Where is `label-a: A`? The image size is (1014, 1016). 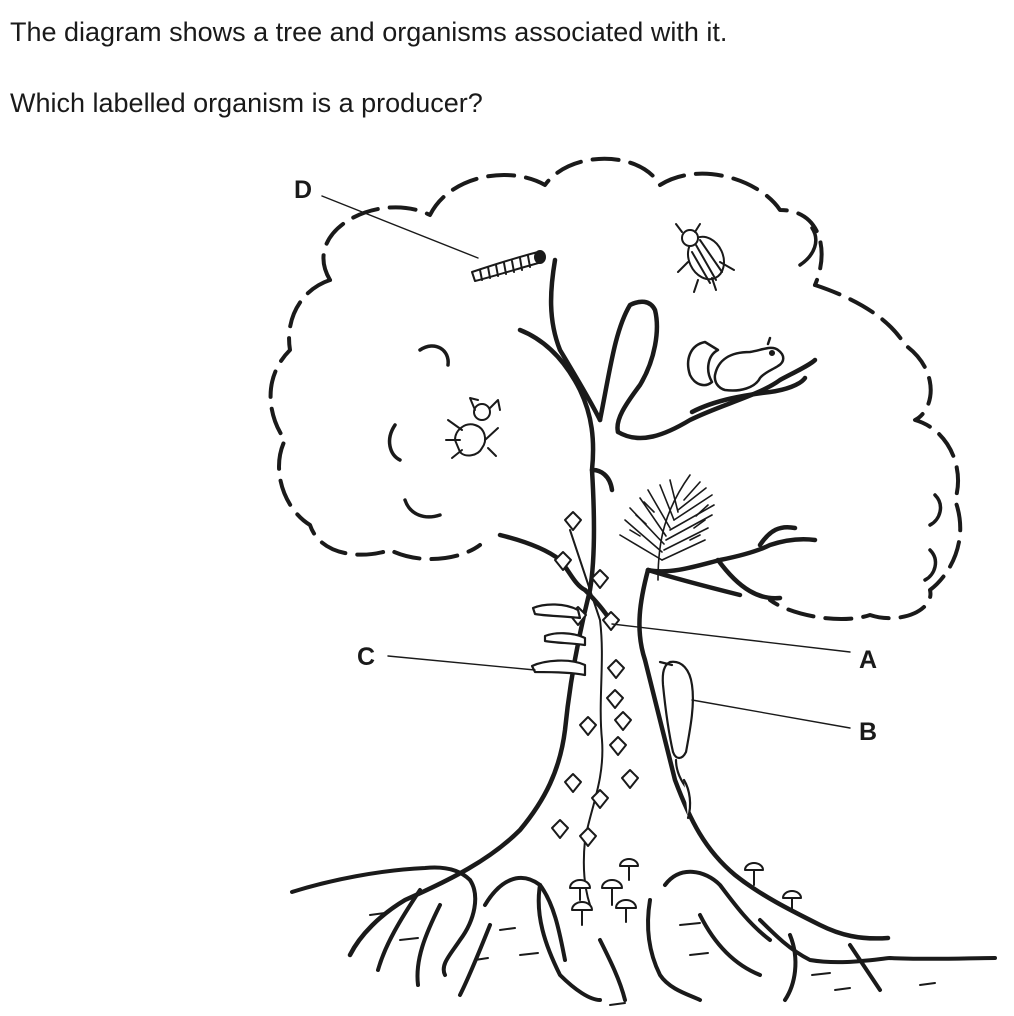 label-a: A is located at coordinates (868, 660).